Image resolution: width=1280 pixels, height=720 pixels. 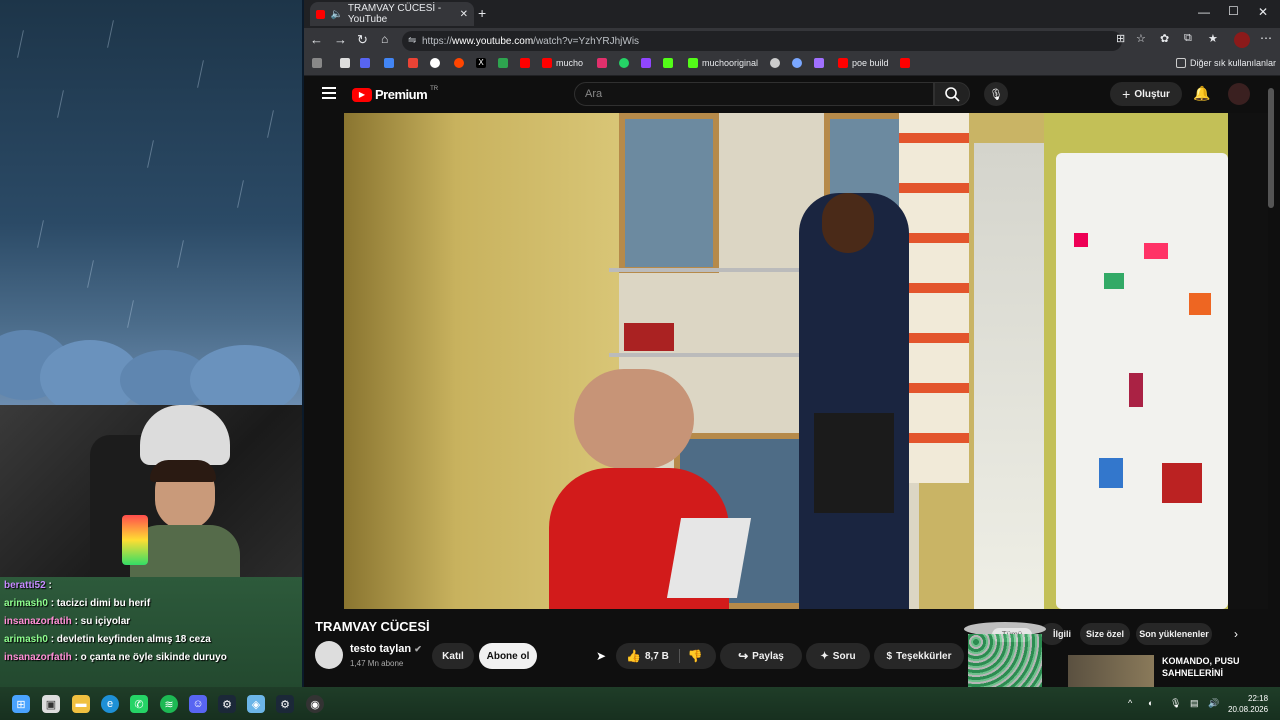 What do you see at coordinates (1105, 634) in the screenshot?
I see `chip-for-you: Size özel` at bounding box center [1105, 634].